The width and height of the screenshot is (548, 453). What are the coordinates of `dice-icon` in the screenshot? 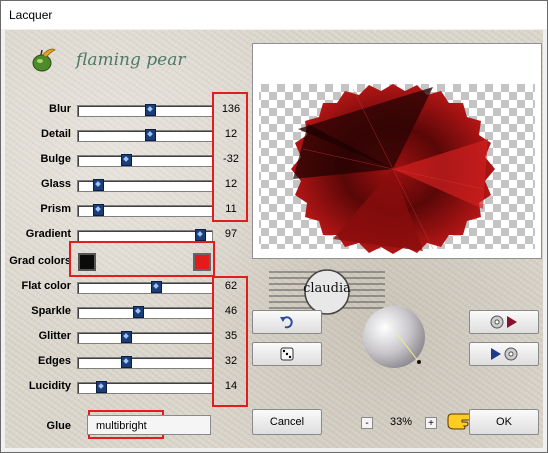 It's located at (287, 354).